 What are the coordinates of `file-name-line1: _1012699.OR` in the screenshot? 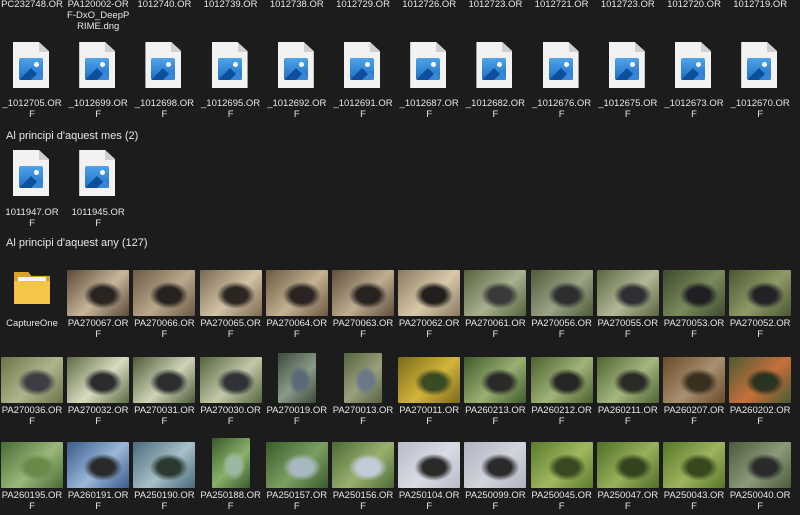 It's located at (98, 103).